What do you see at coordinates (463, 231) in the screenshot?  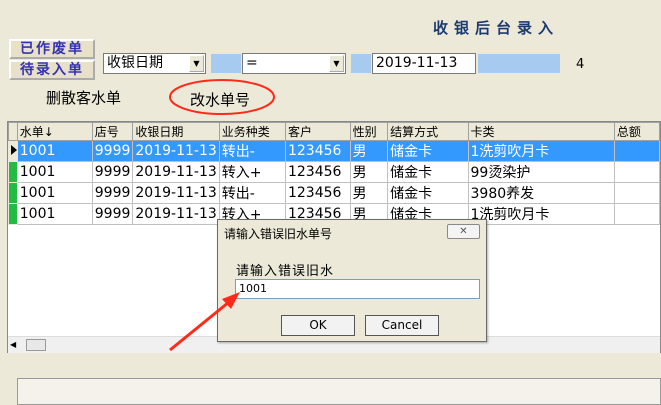 I see `close-icon: ✕` at bounding box center [463, 231].